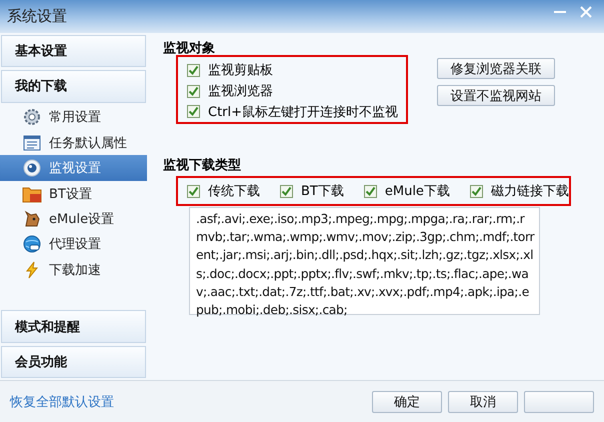 Image resolution: width=604 pixels, height=422 pixels. What do you see at coordinates (32, 219) in the screenshot?
I see `mule-icon` at bounding box center [32, 219].